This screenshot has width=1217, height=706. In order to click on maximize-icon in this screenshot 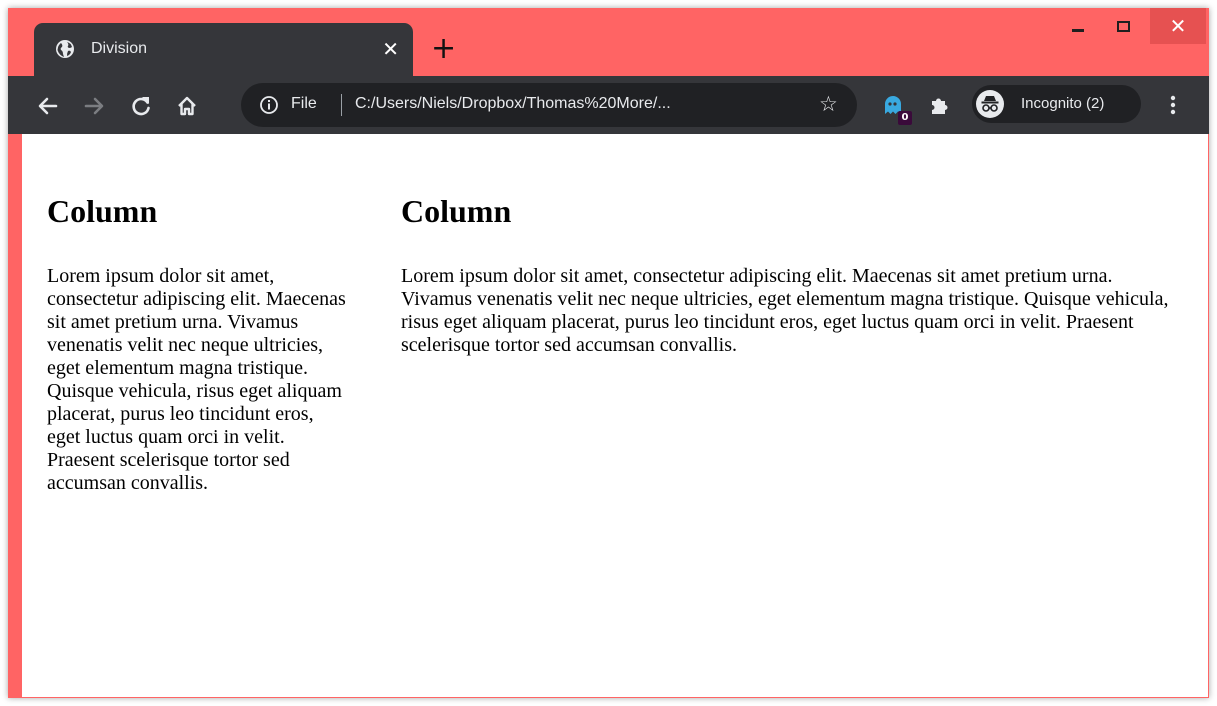, I will do `click(1123, 26)`.